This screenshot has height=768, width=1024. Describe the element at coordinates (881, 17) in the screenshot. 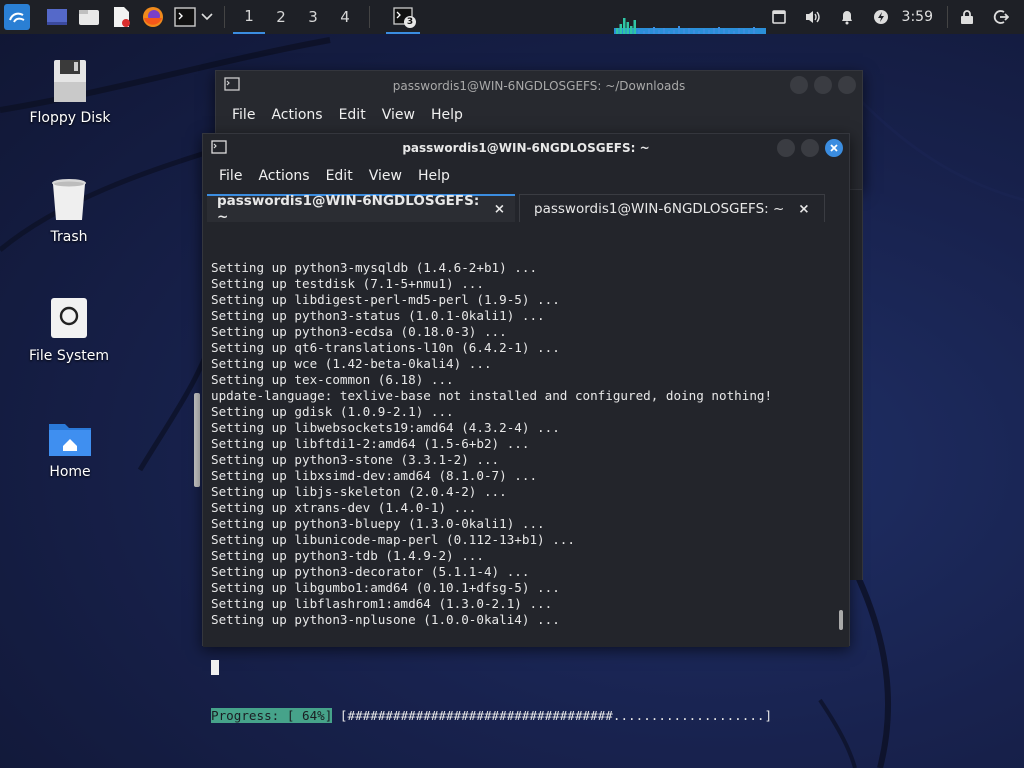

I see `power-manager-icon` at that location.